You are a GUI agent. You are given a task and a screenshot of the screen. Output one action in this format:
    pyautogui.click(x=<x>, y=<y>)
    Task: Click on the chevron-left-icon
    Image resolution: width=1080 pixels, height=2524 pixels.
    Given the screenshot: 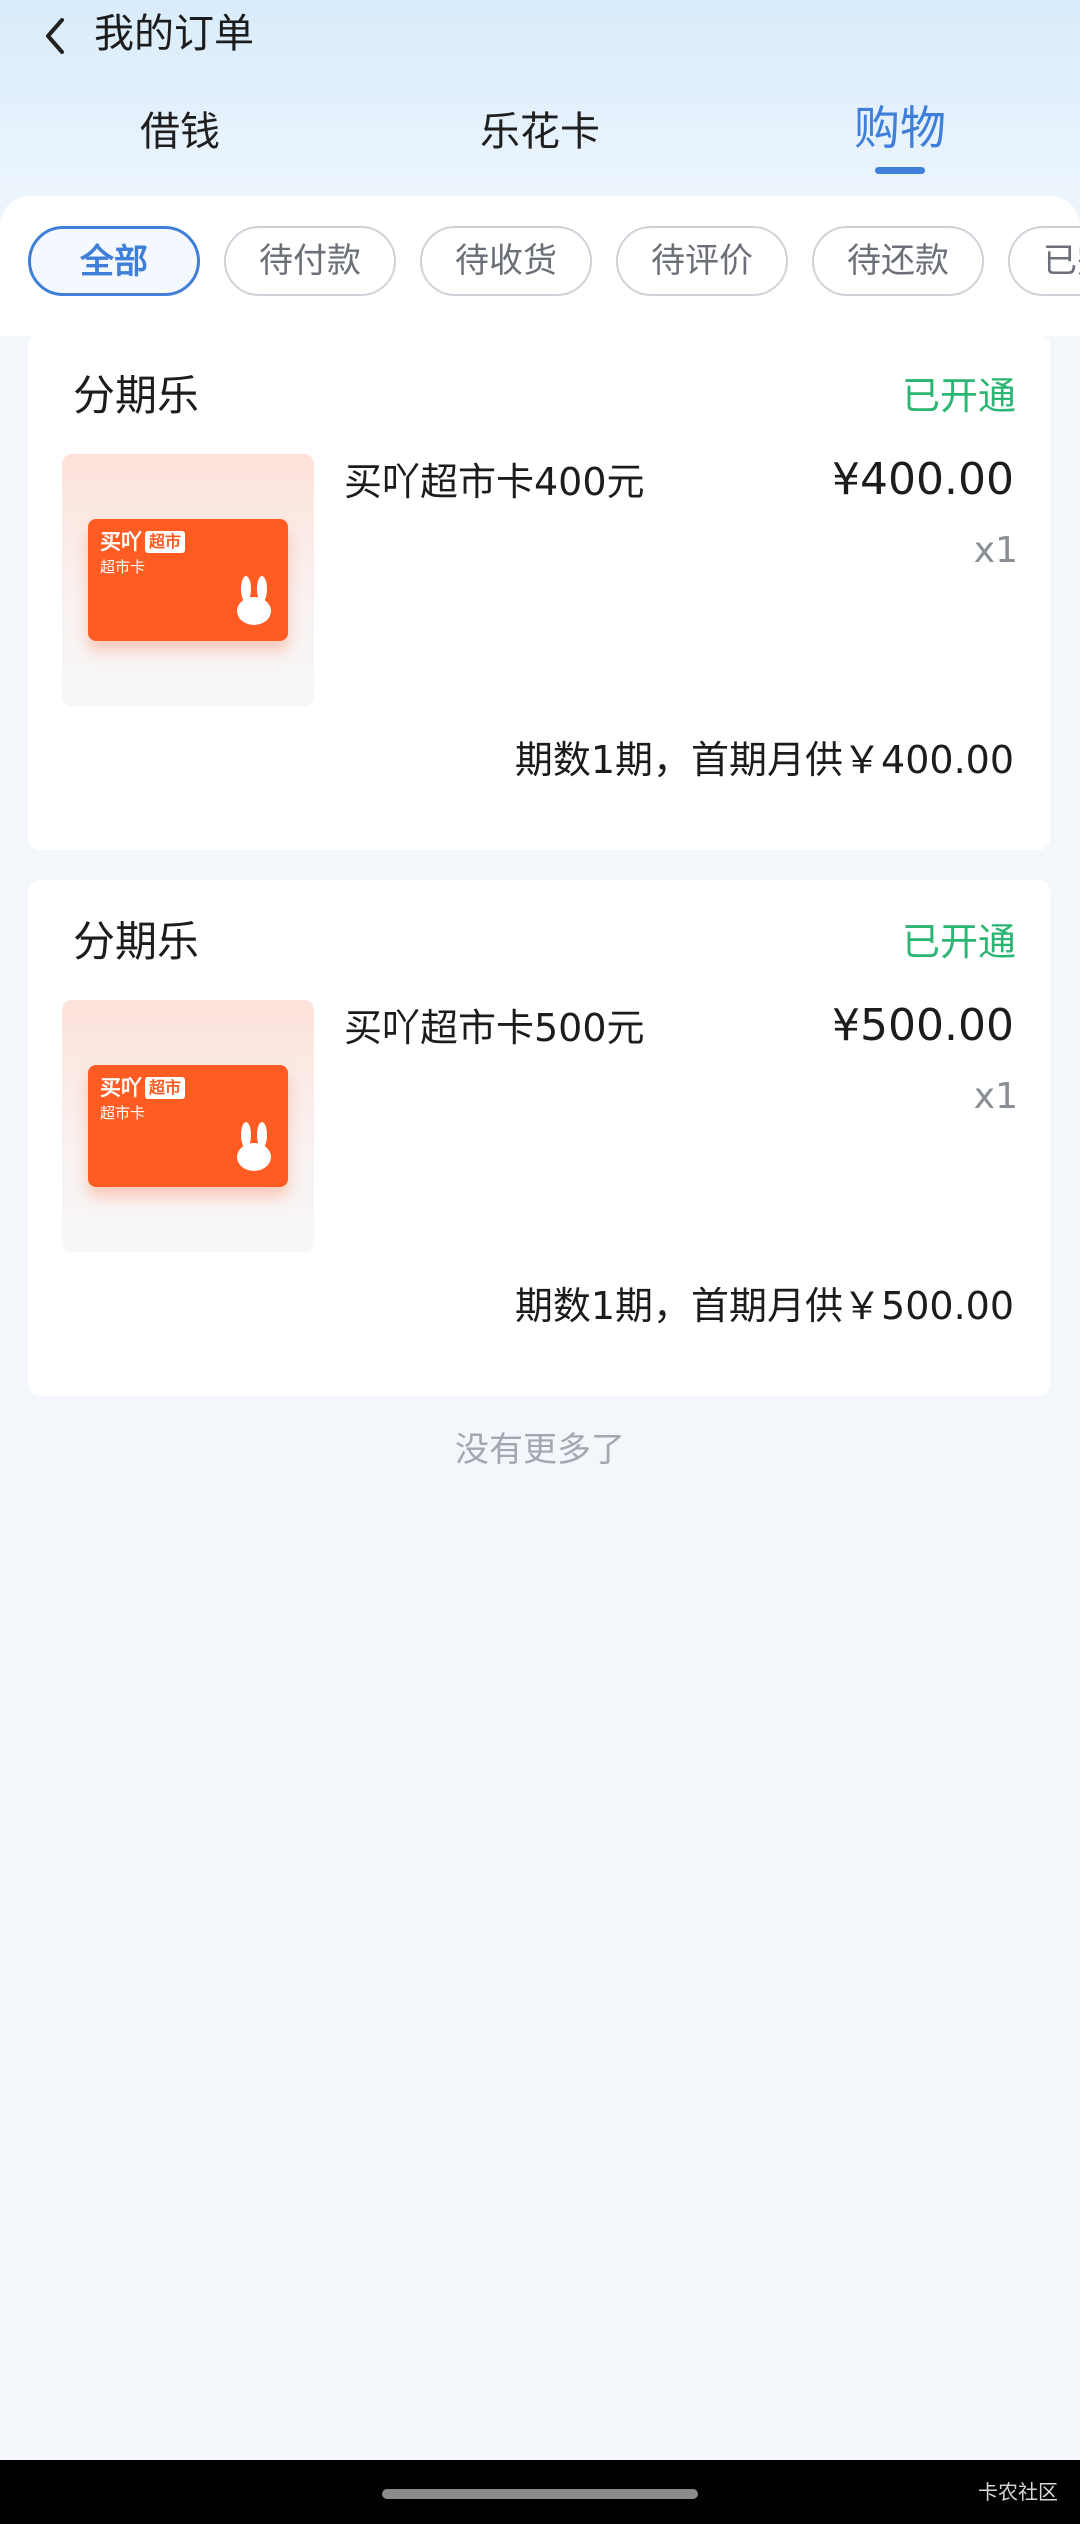 What is the action you would take?
    pyautogui.click(x=55, y=36)
    